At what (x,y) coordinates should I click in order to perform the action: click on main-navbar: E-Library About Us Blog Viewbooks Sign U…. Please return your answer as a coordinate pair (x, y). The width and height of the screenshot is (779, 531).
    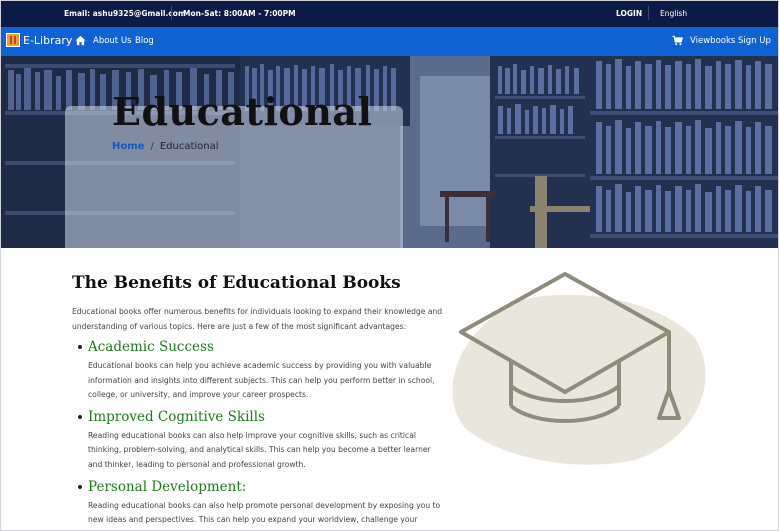
    Looking at the image, I should click on (389, 41).